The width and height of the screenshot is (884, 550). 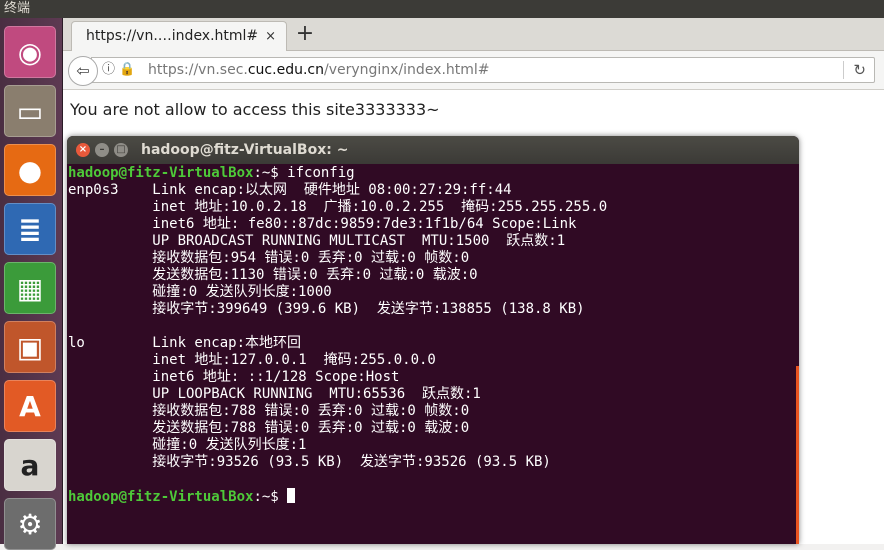 I want to click on terminal-scroll-indicator, so click(x=797, y=455).